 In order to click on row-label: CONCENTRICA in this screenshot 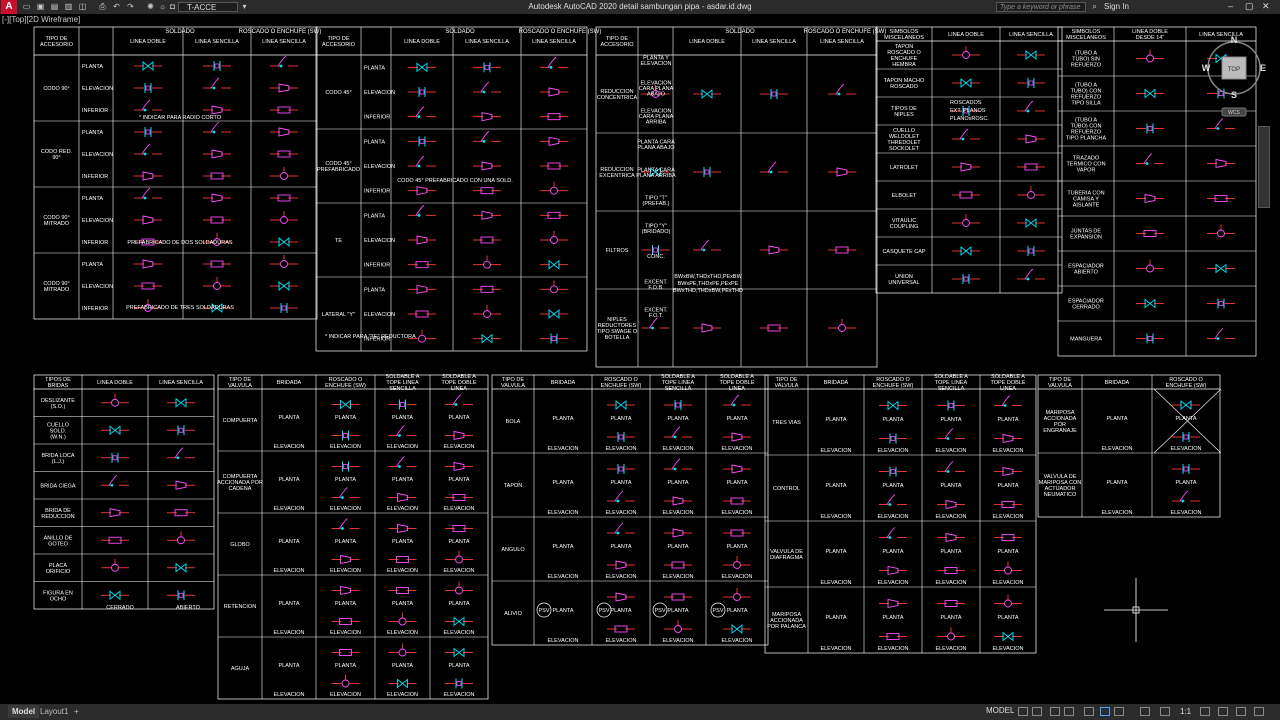, I will do `click(617, 98)`.